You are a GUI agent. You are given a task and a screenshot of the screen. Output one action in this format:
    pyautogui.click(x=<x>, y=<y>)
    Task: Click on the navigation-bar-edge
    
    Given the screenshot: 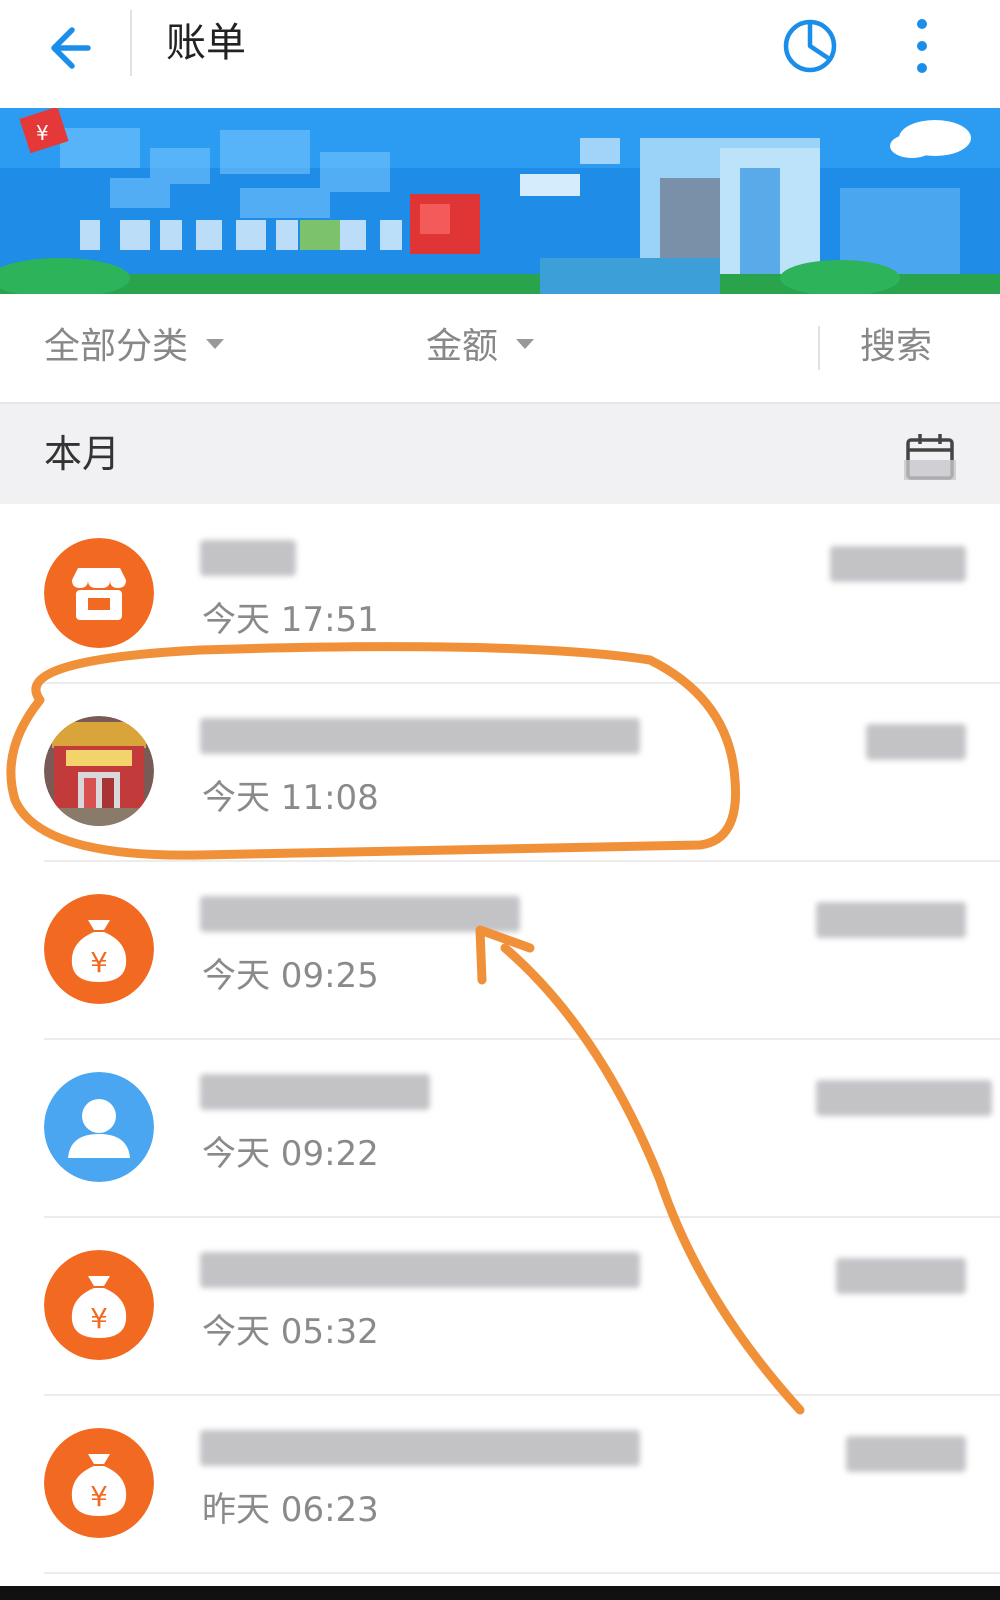 What is the action you would take?
    pyautogui.click(x=500, y=1593)
    